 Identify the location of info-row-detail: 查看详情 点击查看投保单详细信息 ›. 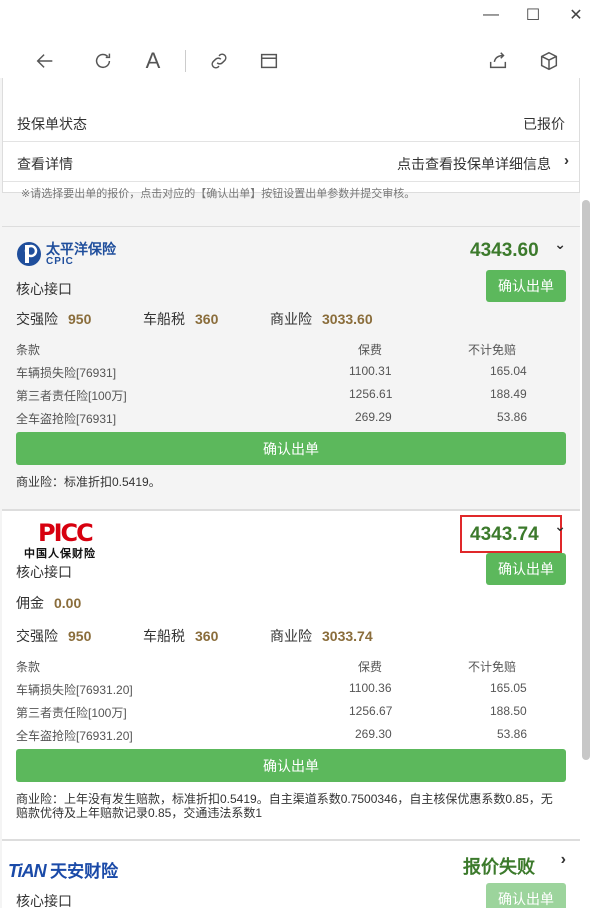
(291, 162).